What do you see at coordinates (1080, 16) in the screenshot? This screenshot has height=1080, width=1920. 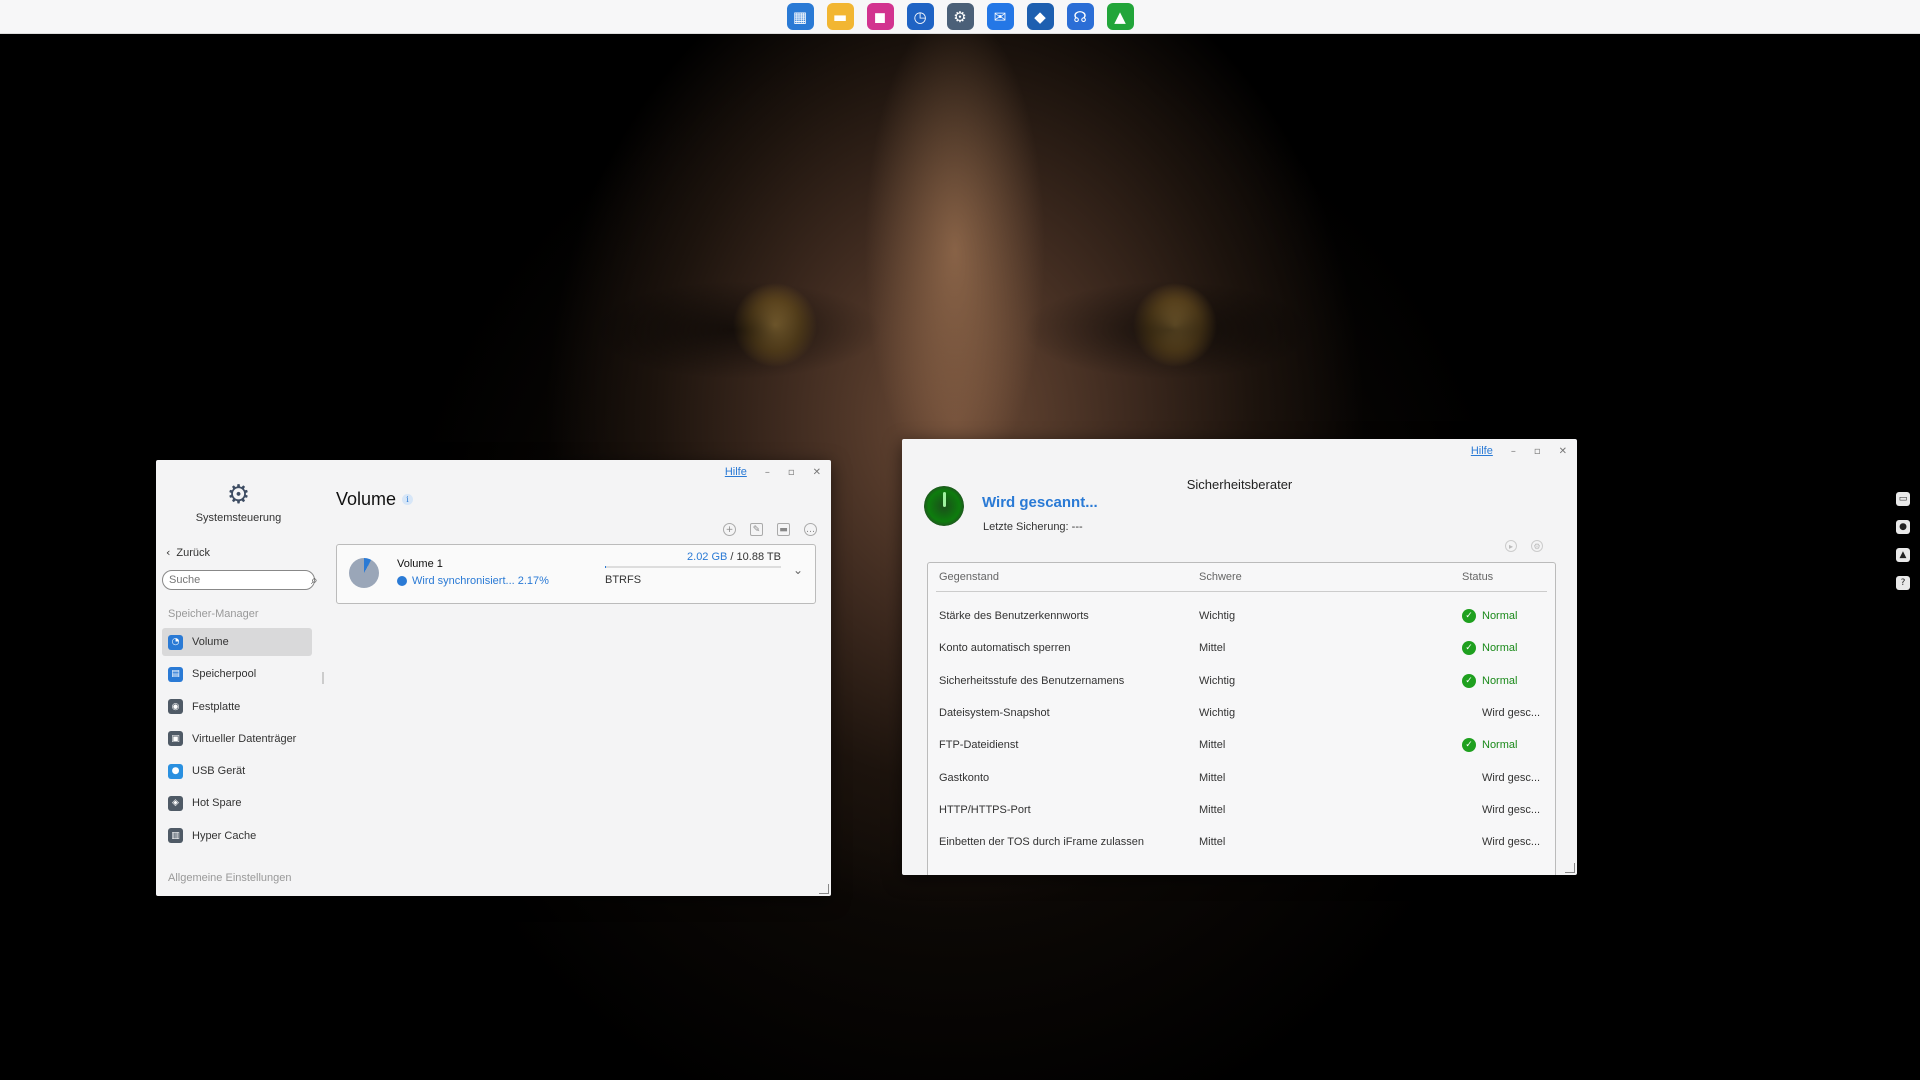 I see `support-app-icon: ☊` at bounding box center [1080, 16].